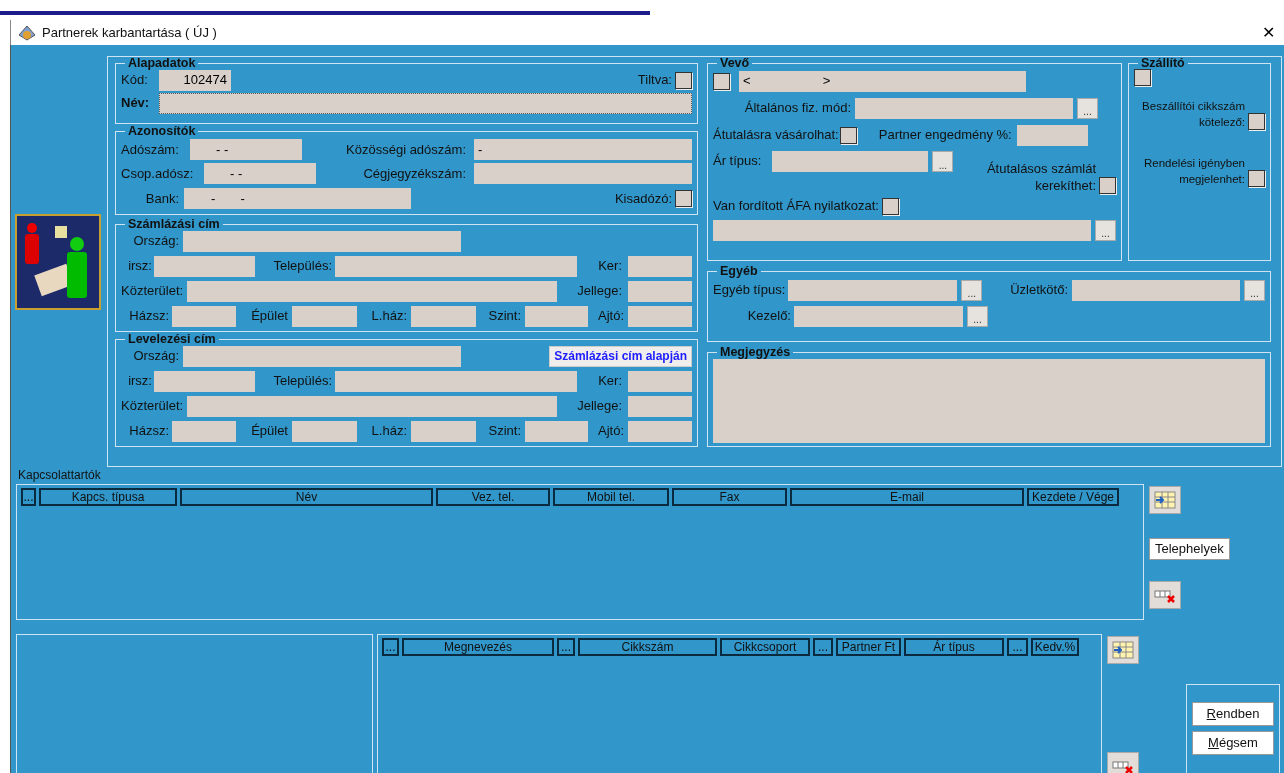 The image size is (1284, 773). What do you see at coordinates (1055, 647) in the screenshot?
I see `column-header: Kedv.%` at bounding box center [1055, 647].